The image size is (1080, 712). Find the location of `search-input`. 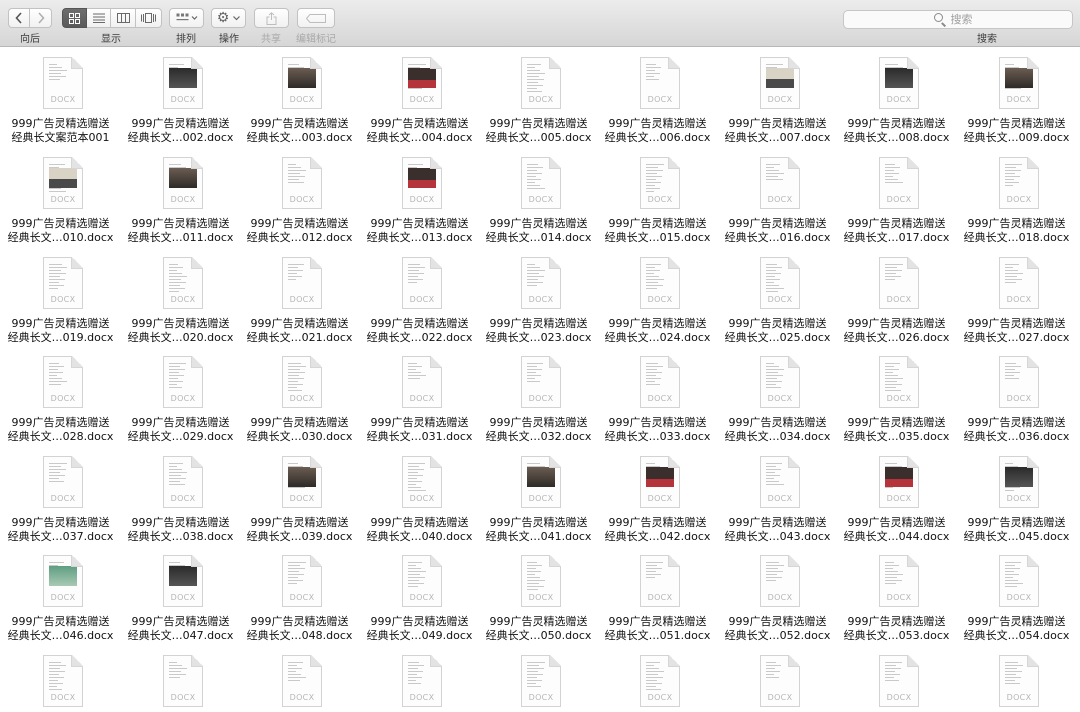

search-input is located at coordinates (966, 19).